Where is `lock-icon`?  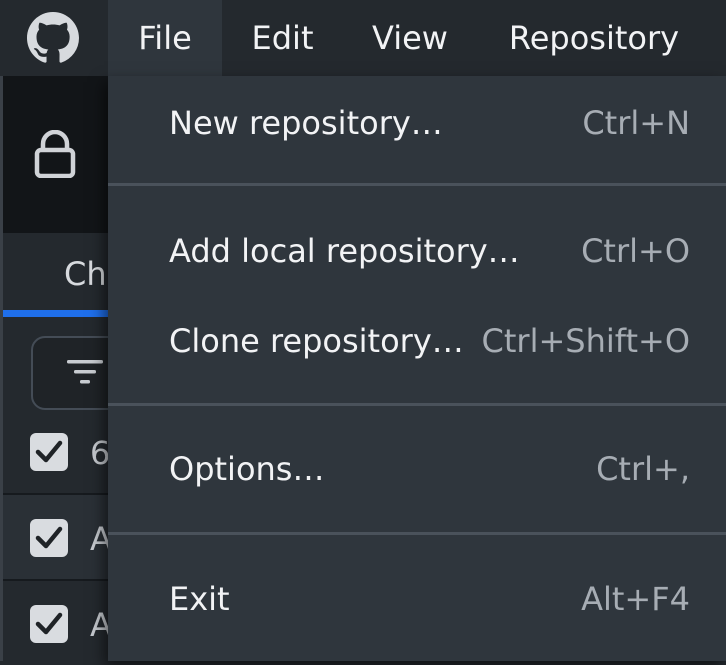
lock-icon is located at coordinates (55, 154).